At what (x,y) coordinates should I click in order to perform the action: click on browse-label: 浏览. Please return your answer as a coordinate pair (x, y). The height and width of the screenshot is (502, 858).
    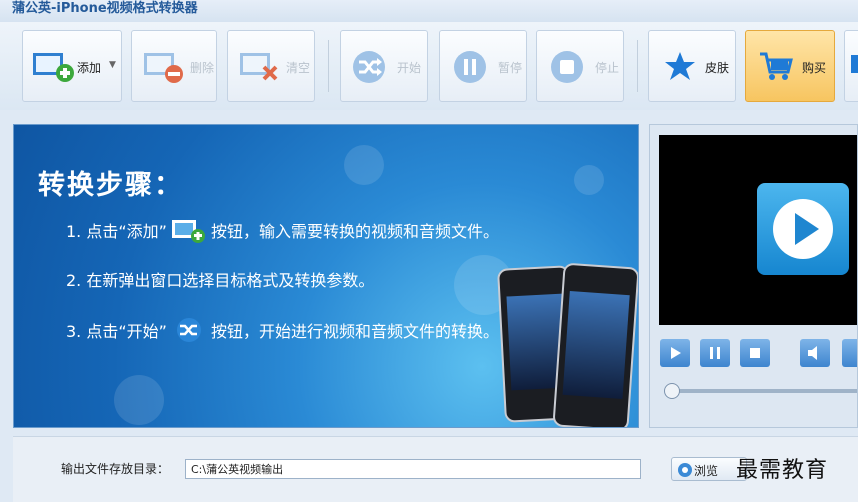
    Looking at the image, I should click on (706, 471).